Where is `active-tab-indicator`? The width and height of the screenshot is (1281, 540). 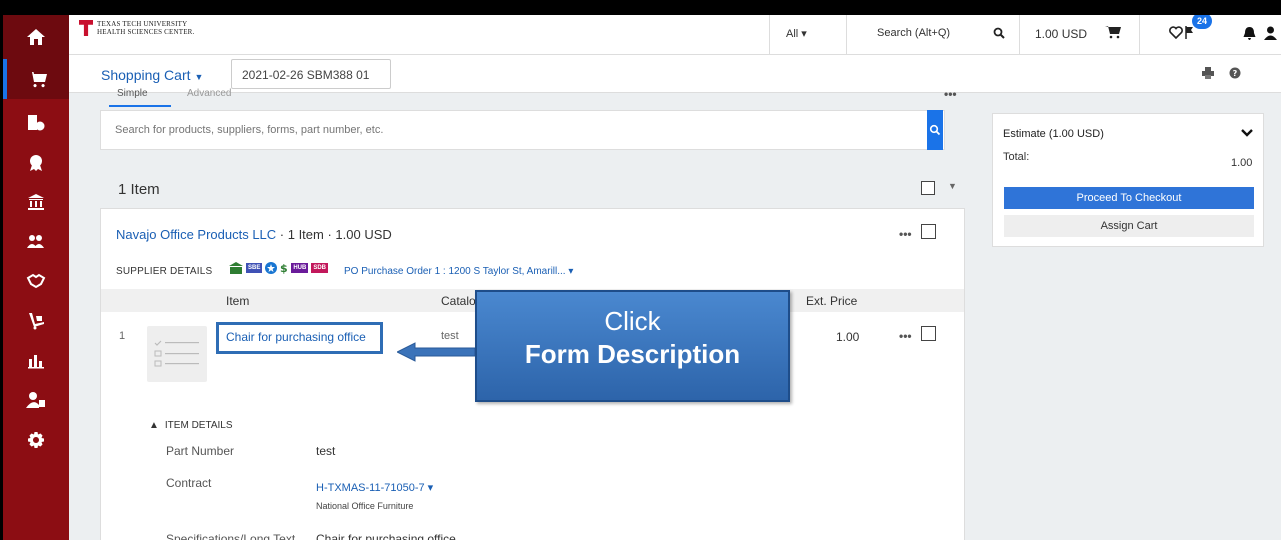 active-tab-indicator is located at coordinates (140, 106).